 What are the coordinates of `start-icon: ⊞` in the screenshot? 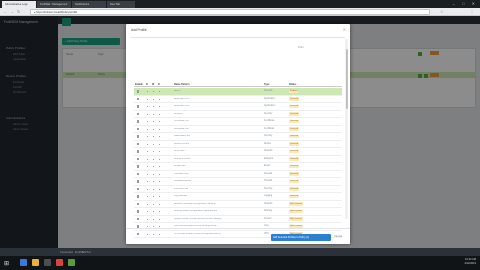 It's located at (6, 263).